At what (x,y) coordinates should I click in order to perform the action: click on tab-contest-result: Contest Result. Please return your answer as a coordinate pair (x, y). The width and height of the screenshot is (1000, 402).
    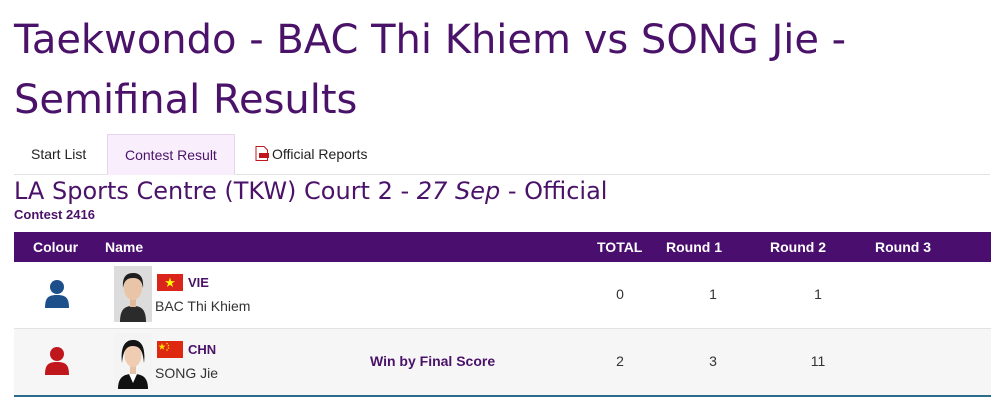
    Looking at the image, I should click on (171, 154).